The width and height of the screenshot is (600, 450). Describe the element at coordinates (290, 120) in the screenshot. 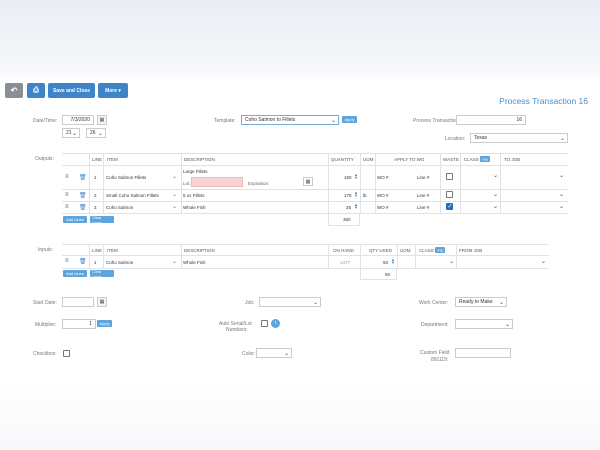

I see `template-select: Coho Salmon to Fillets ⌄` at that location.